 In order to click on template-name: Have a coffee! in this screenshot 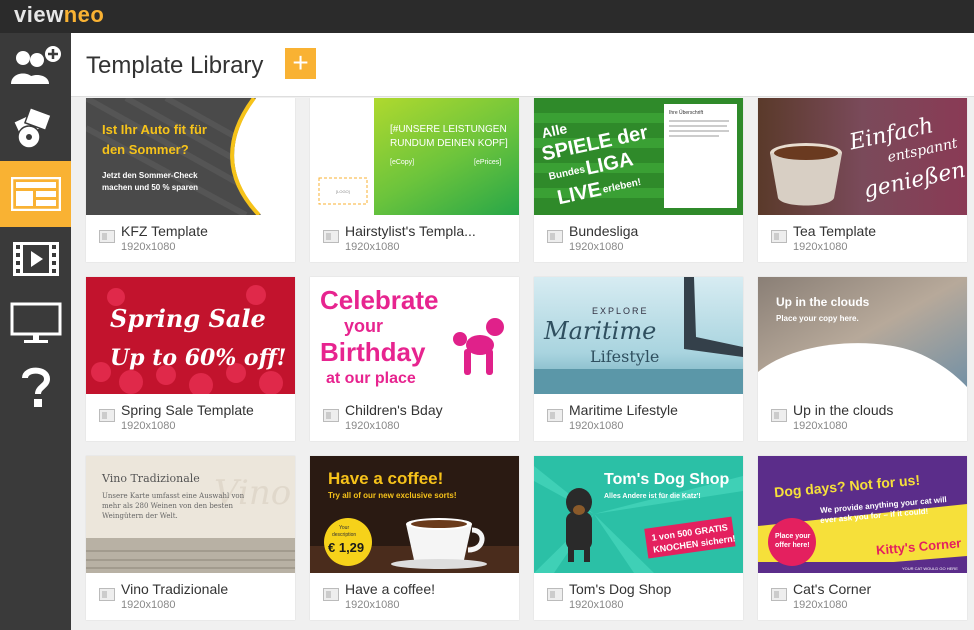, I will do `click(390, 589)`.